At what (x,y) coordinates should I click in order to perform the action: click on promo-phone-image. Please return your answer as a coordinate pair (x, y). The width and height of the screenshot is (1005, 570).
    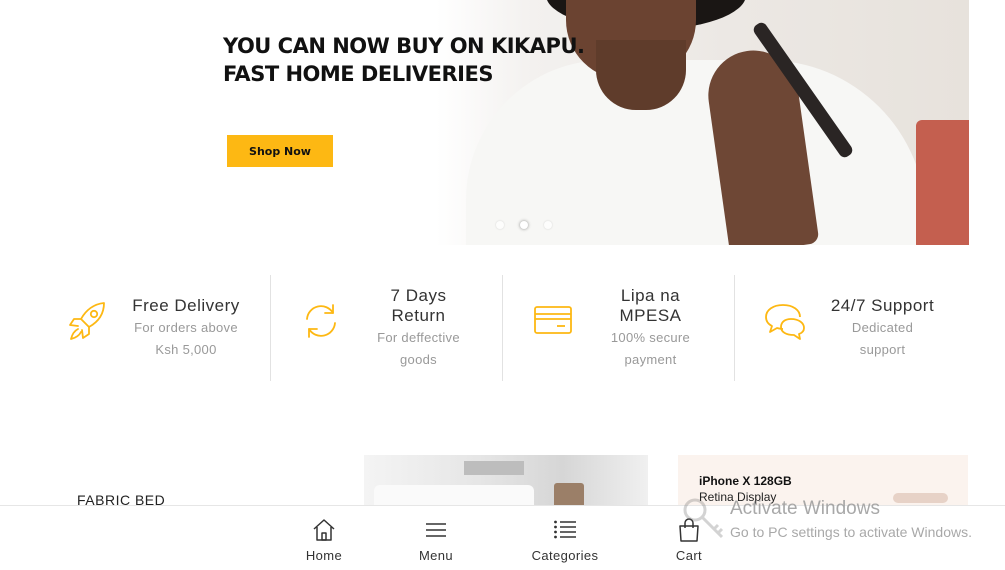
    Looking at the image, I should click on (920, 498).